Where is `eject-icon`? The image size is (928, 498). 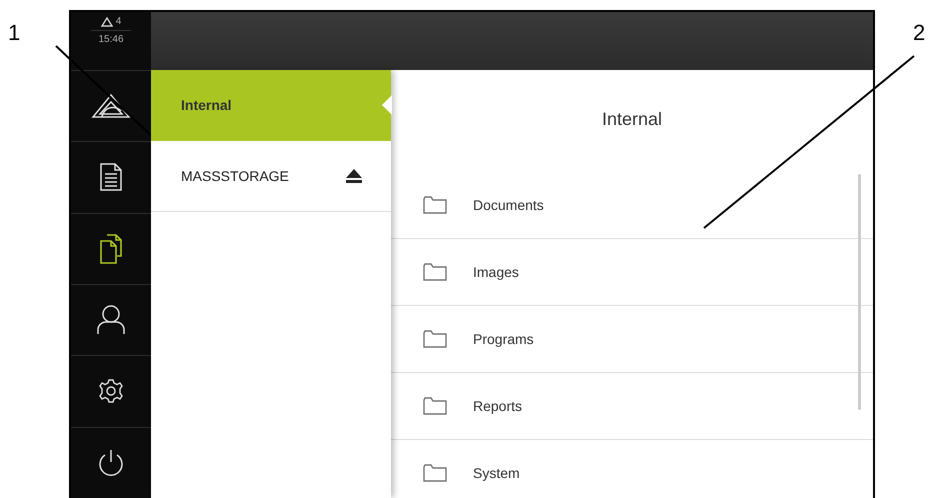 eject-icon is located at coordinates (354, 176).